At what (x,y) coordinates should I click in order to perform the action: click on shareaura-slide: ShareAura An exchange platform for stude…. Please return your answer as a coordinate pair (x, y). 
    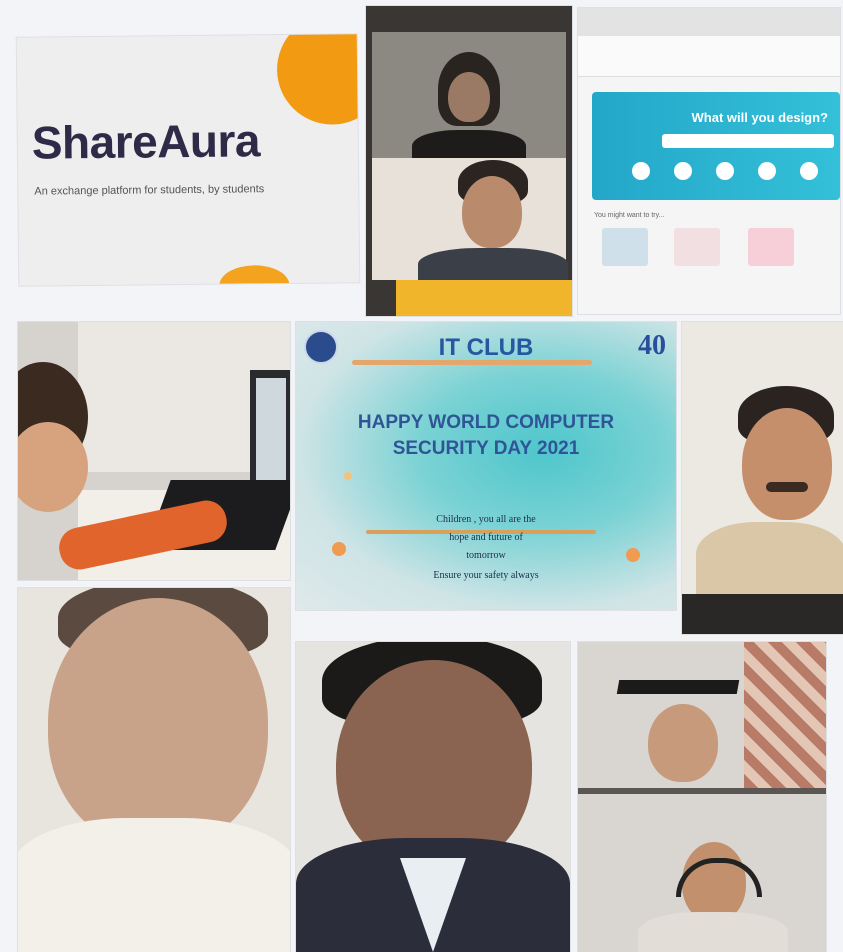
    Looking at the image, I should click on (188, 160).